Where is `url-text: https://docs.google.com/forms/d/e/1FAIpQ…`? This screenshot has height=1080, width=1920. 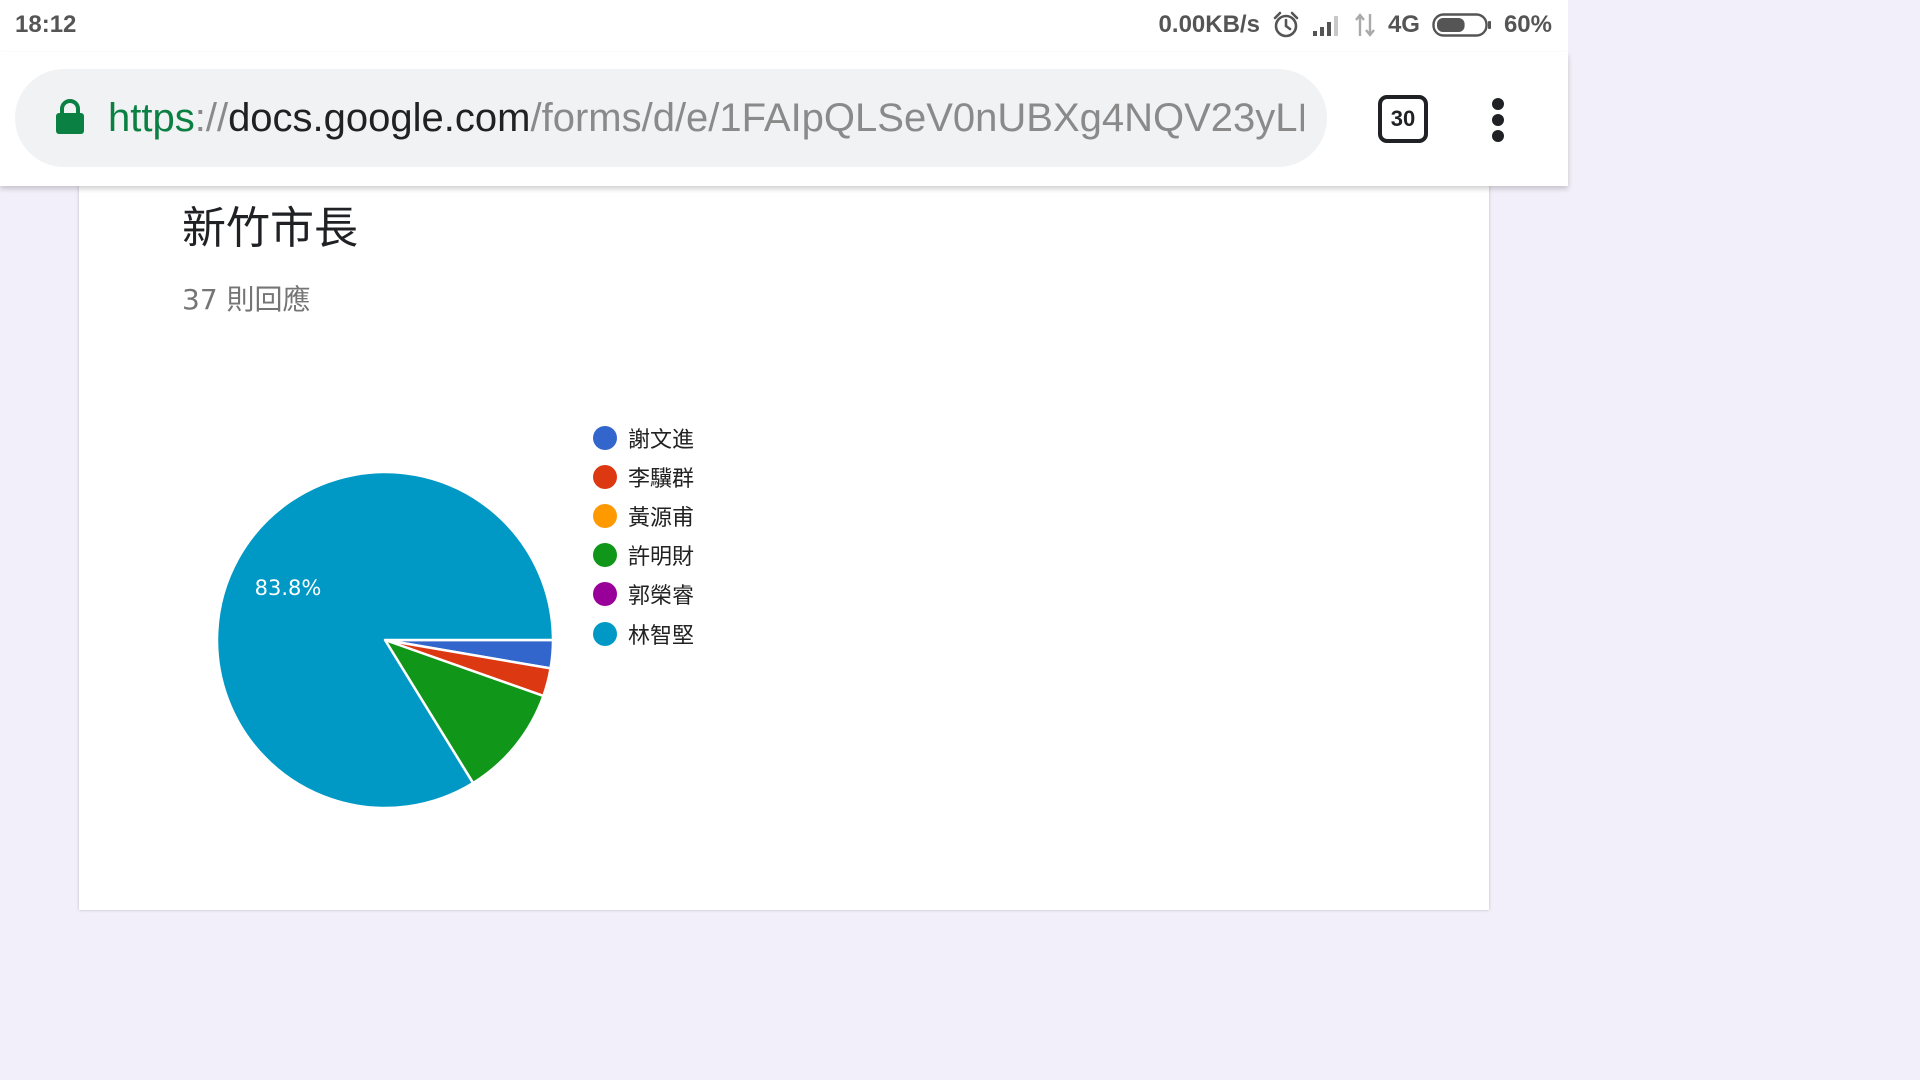 url-text: https://docs.google.com/forms/d/e/1FAIpQ… is located at coordinates (706, 118).